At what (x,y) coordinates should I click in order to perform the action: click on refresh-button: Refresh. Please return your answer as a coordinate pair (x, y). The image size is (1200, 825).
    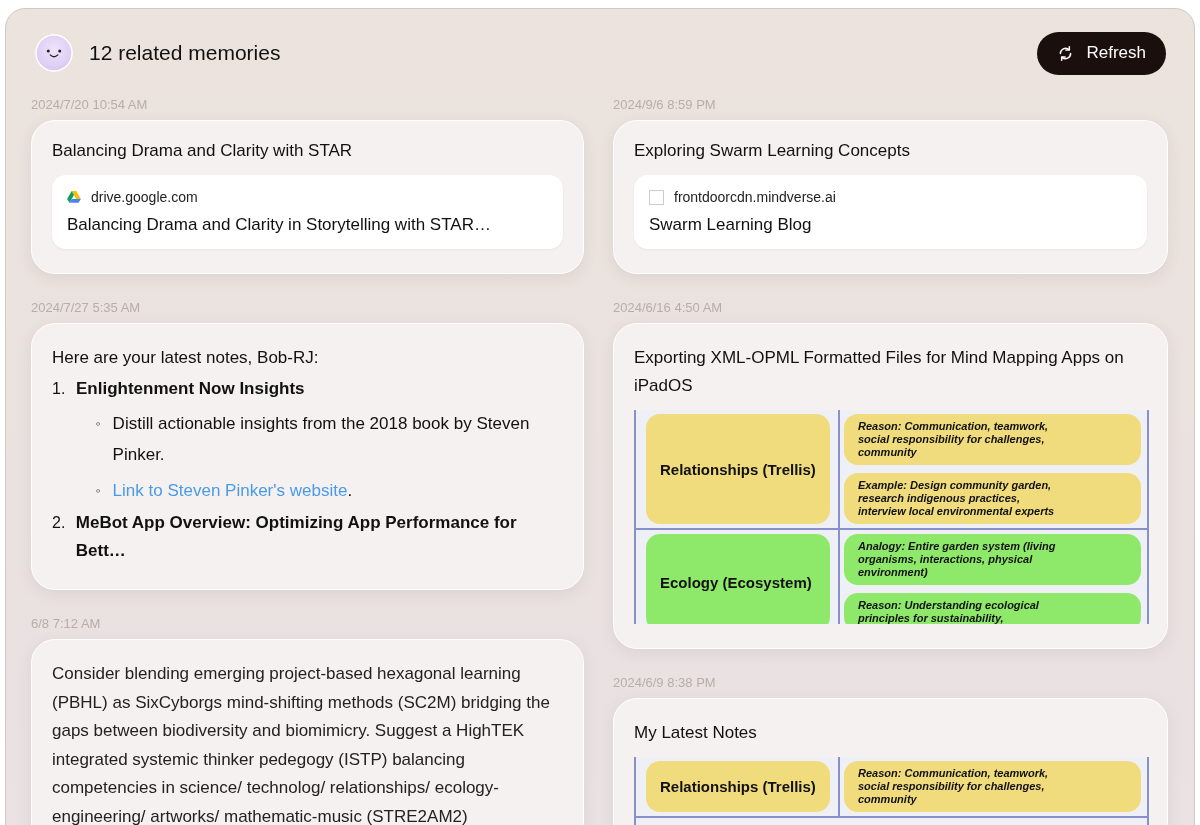
    Looking at the image, I should click on (1101, 53).